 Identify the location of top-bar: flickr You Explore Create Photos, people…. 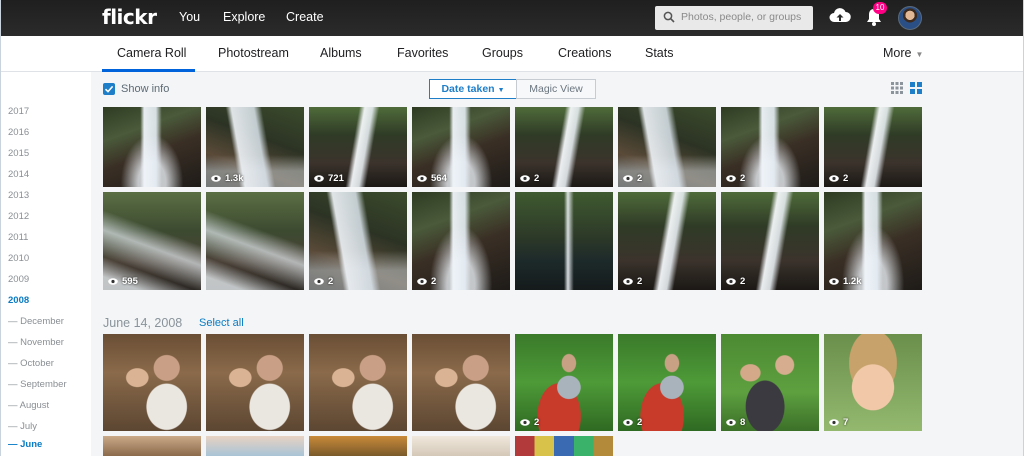
(512, 18).